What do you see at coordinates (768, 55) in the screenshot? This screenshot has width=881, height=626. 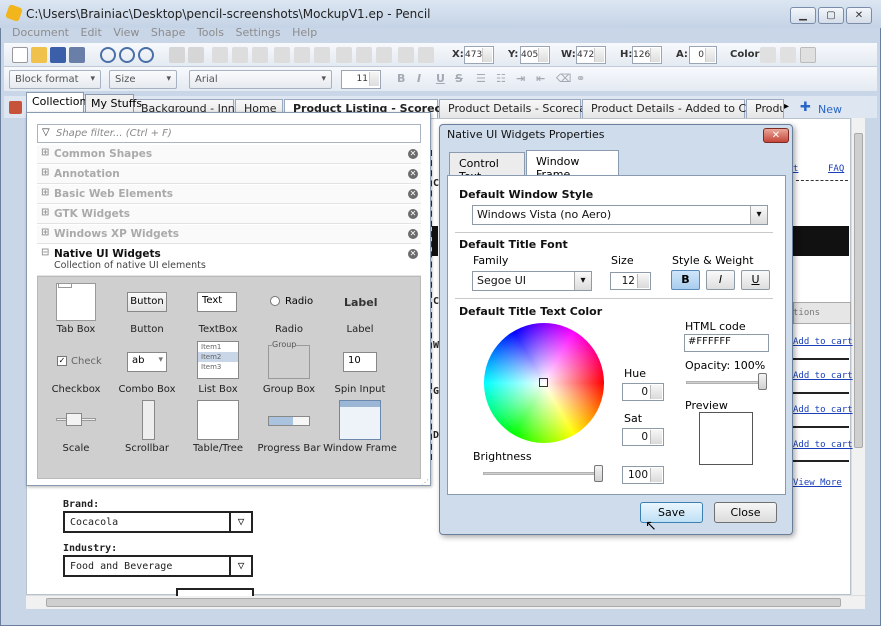 I see `text-color-icon` at bounding box center [768, 55].